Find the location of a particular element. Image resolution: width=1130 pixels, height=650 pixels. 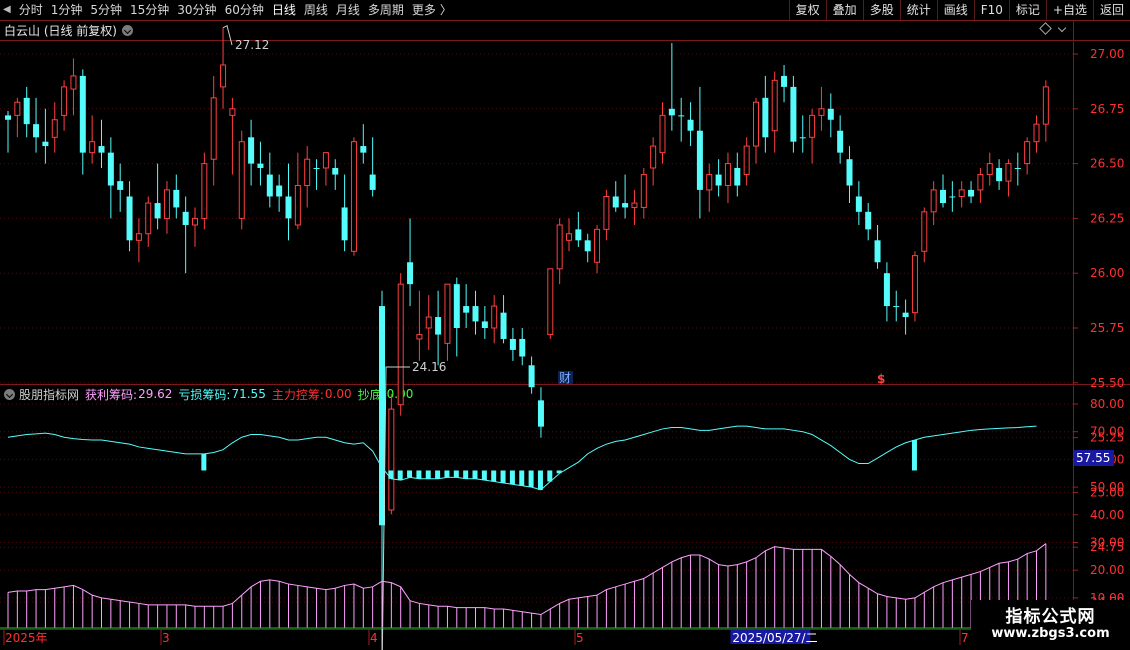

cursor-value: 57.55 is located at coordinates (1093, 458).